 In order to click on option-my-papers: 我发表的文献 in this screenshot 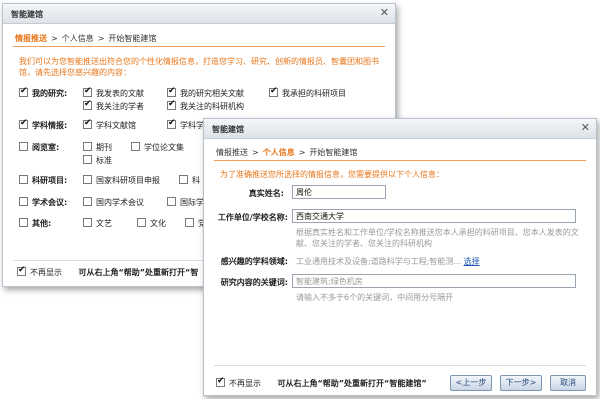, I will do `click(113, 92)`.